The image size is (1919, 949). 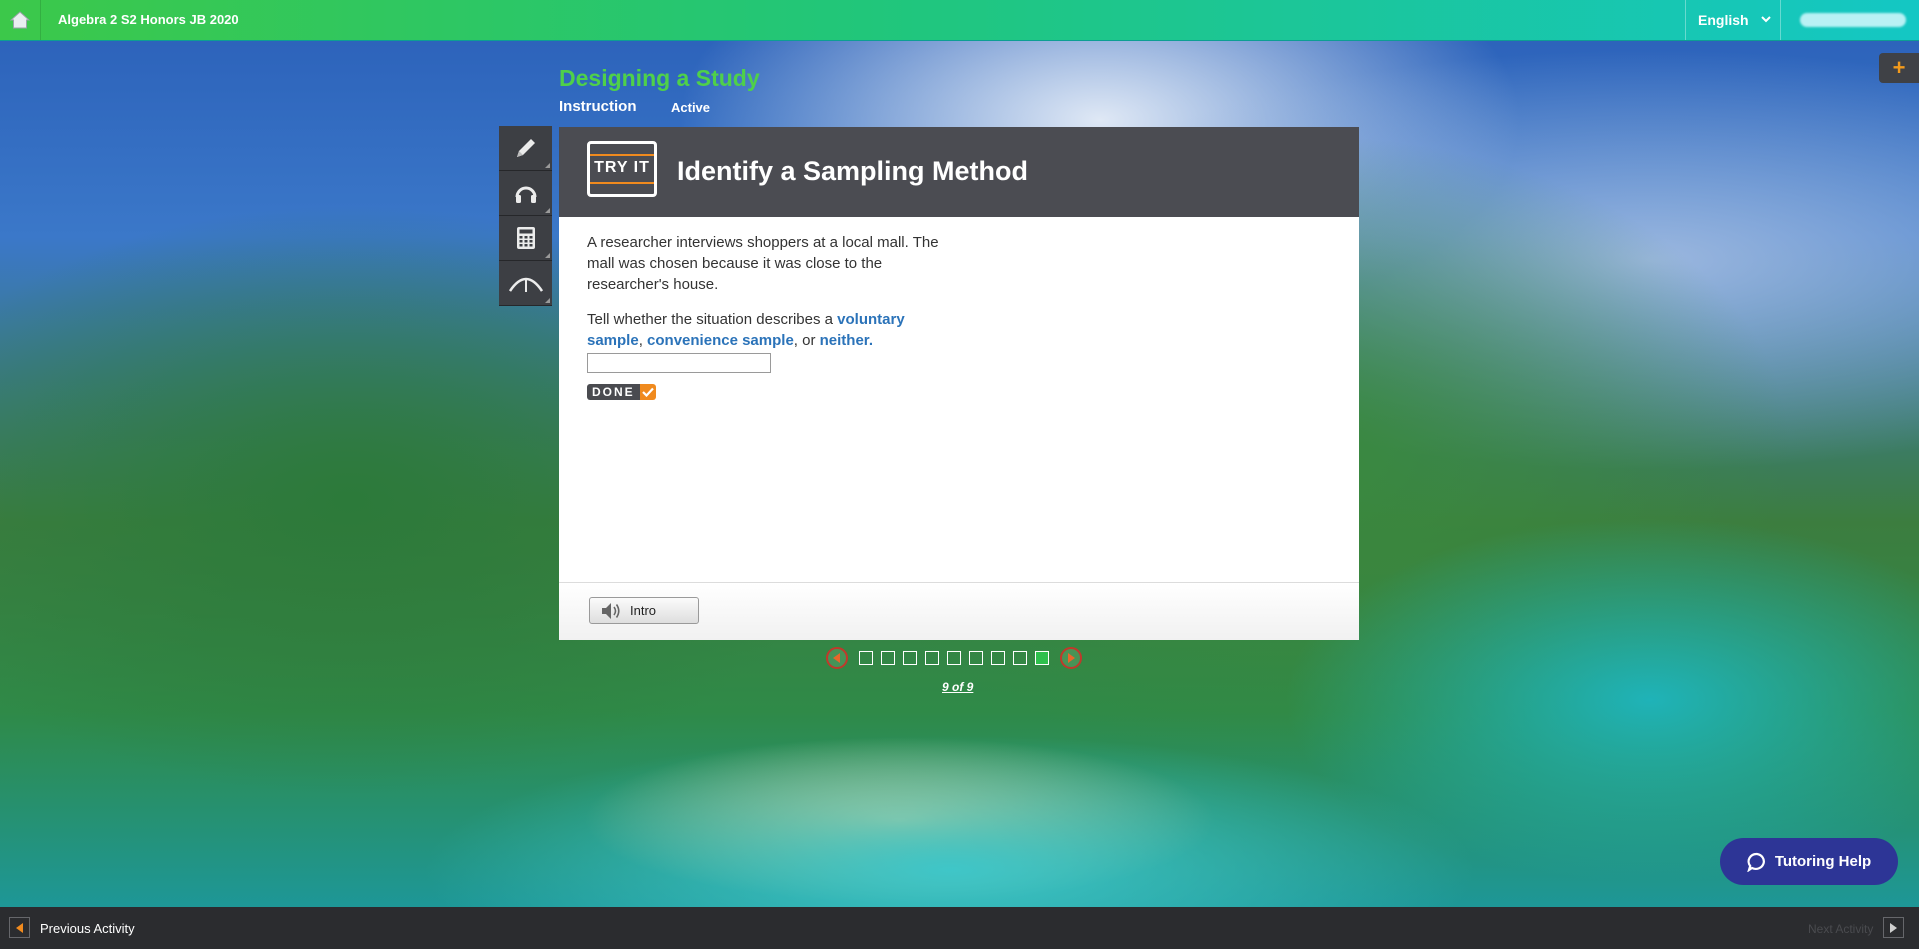 What do you see at coordinates (844, 340) in the screenshot?
I see `option-neither: neither` at bounding box center [844, 340].